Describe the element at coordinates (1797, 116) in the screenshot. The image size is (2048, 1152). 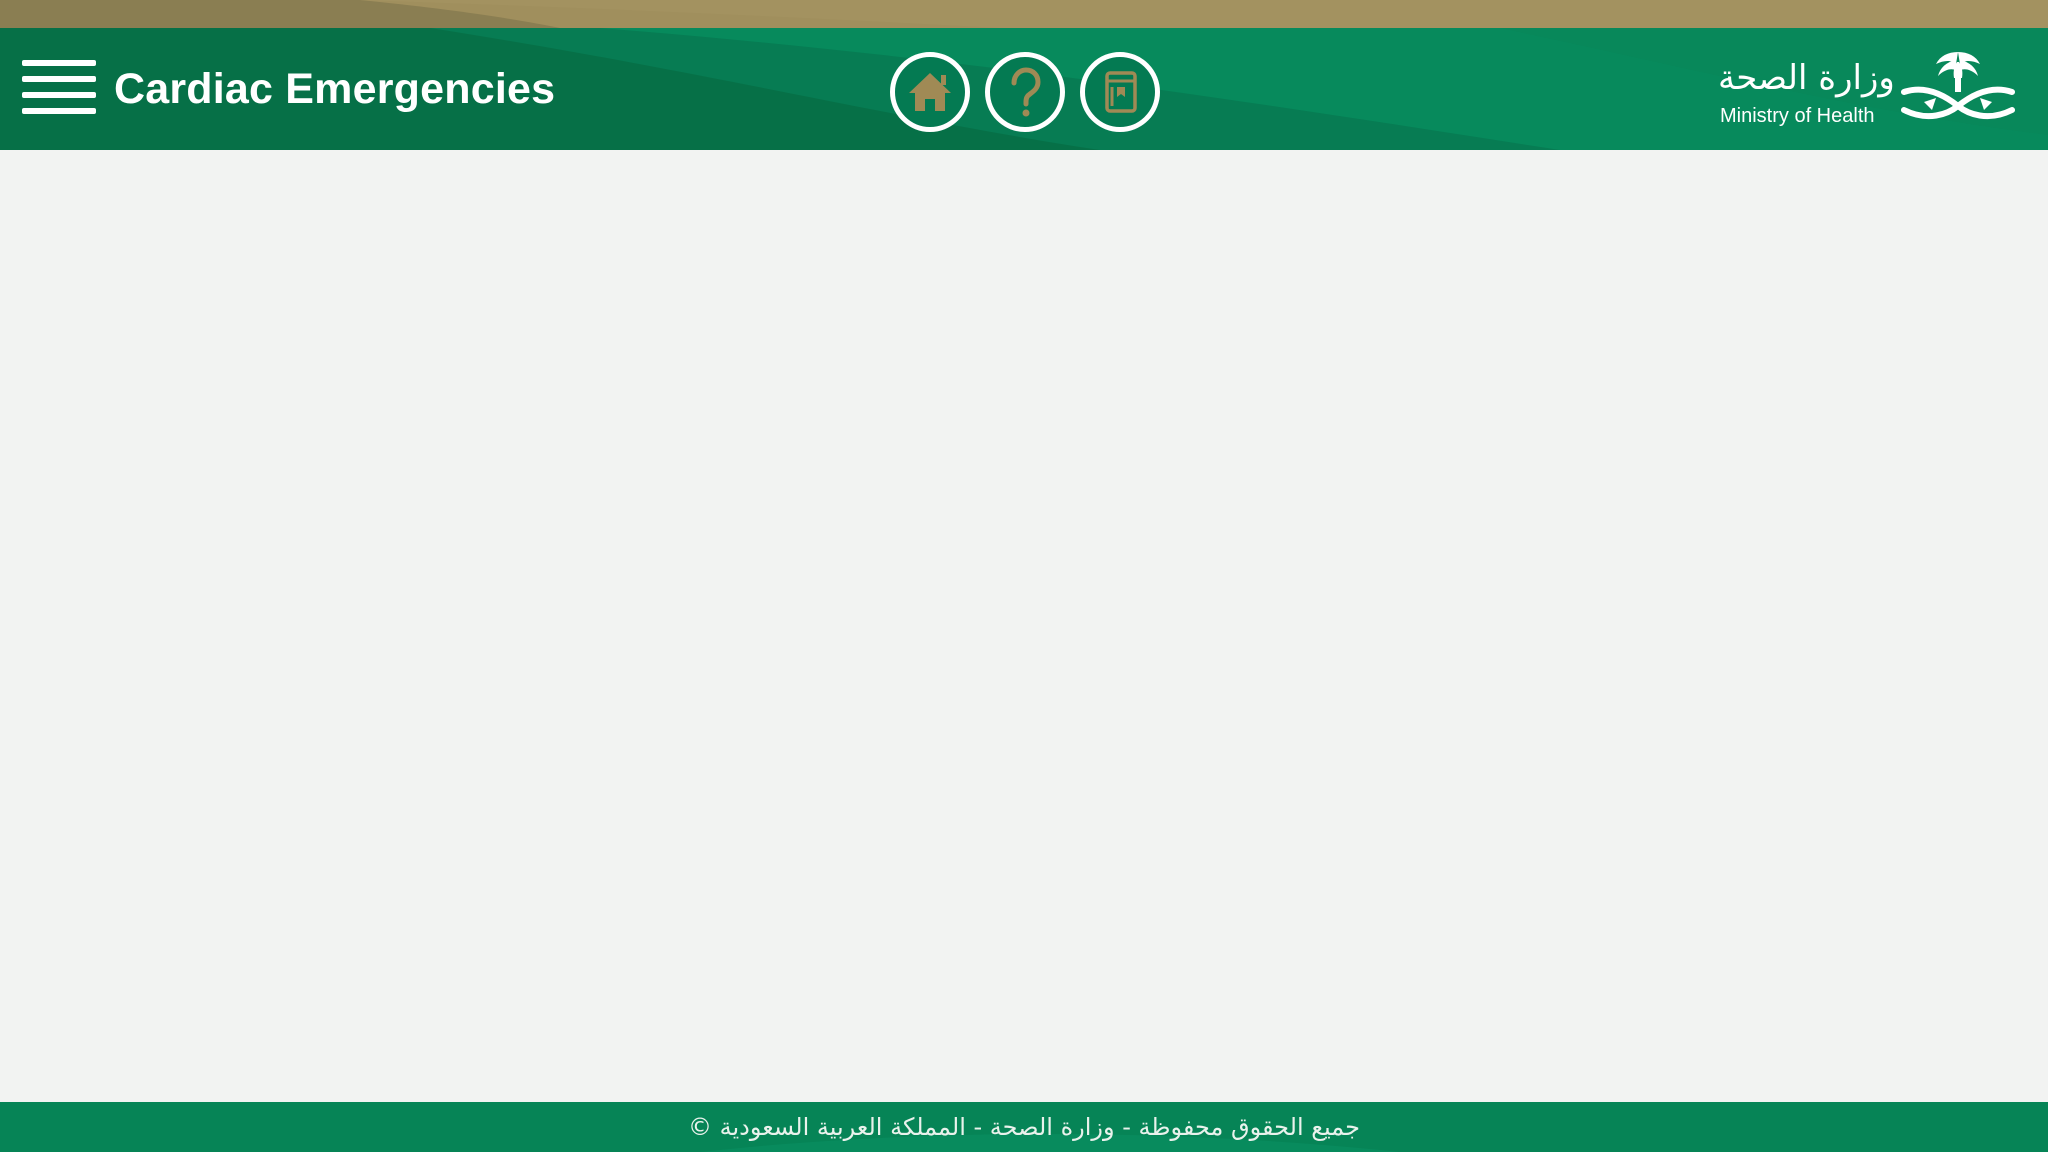
I see `ministry-name-english: Ministry of Health` at that location.